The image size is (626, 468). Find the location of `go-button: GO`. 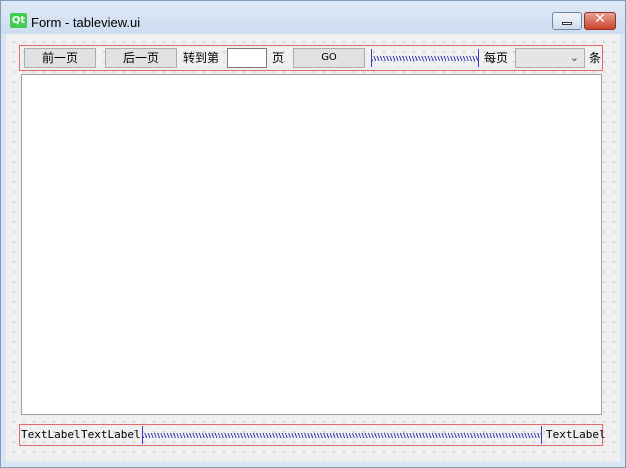

go-button: GO is located at coordinates (329, 58).